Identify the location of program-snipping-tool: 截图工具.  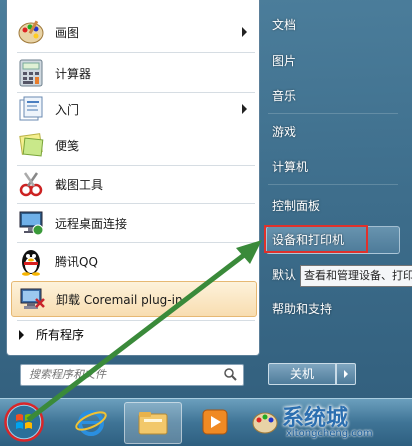
(133, 184).